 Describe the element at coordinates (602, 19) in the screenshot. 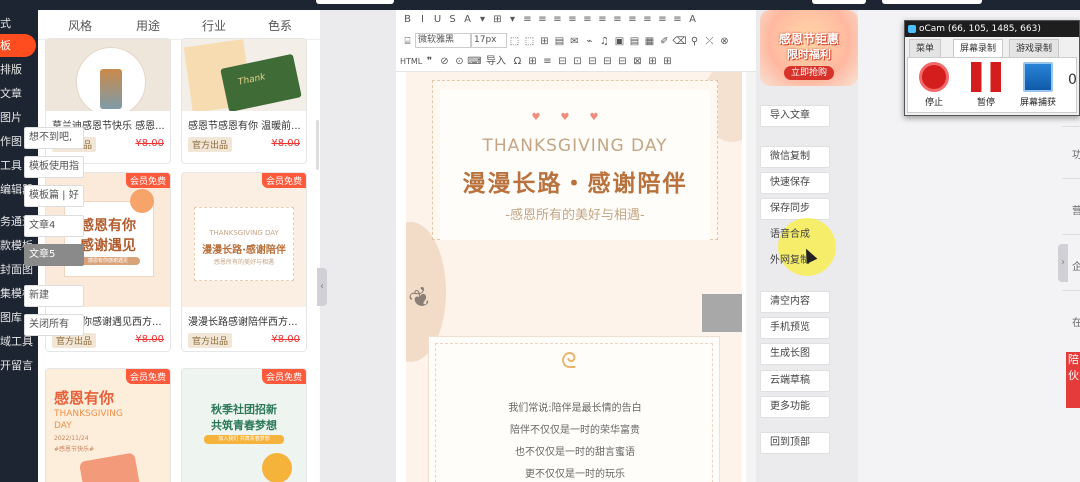

I see `outdent-icon: ≡` at that location.